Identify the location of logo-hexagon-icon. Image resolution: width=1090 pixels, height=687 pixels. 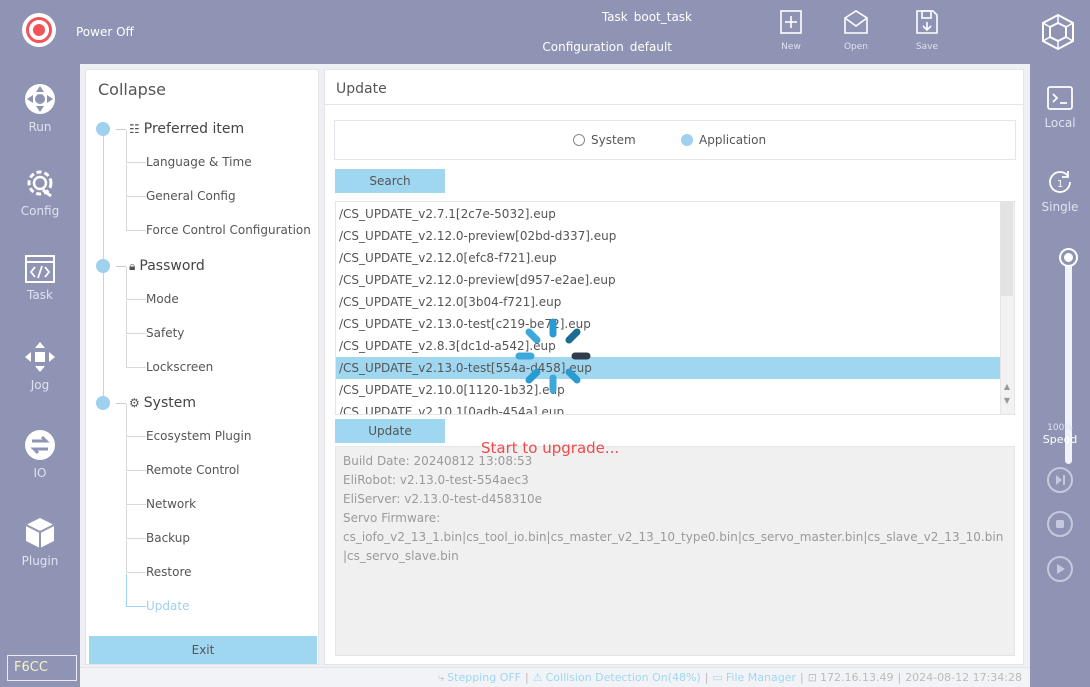
(1058, 32).